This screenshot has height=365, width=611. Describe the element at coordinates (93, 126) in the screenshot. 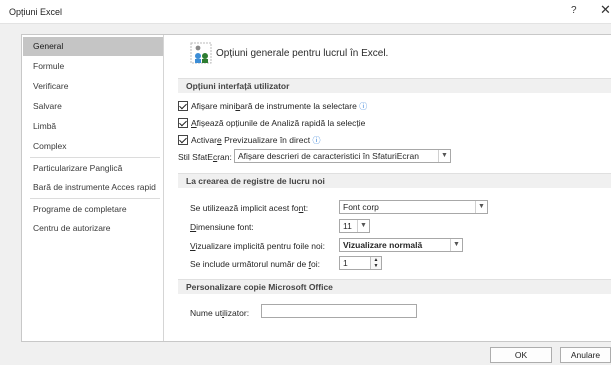

I see `sidebar-item-limba: Limbă` at that location.